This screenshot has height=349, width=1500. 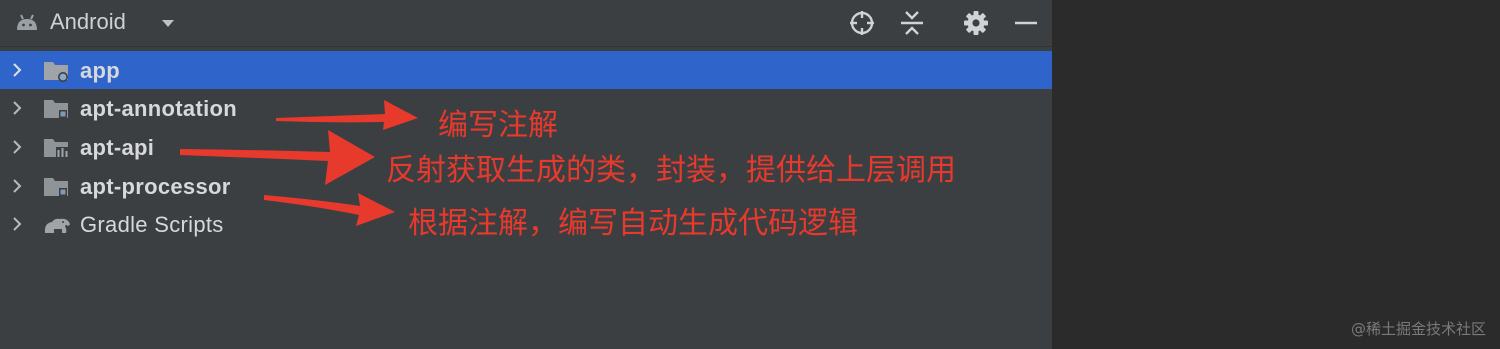 What do you see at coordinates (526, 23) in the screenshot?
I see `project-toolbar: Android` at bounding box center [526, 23].